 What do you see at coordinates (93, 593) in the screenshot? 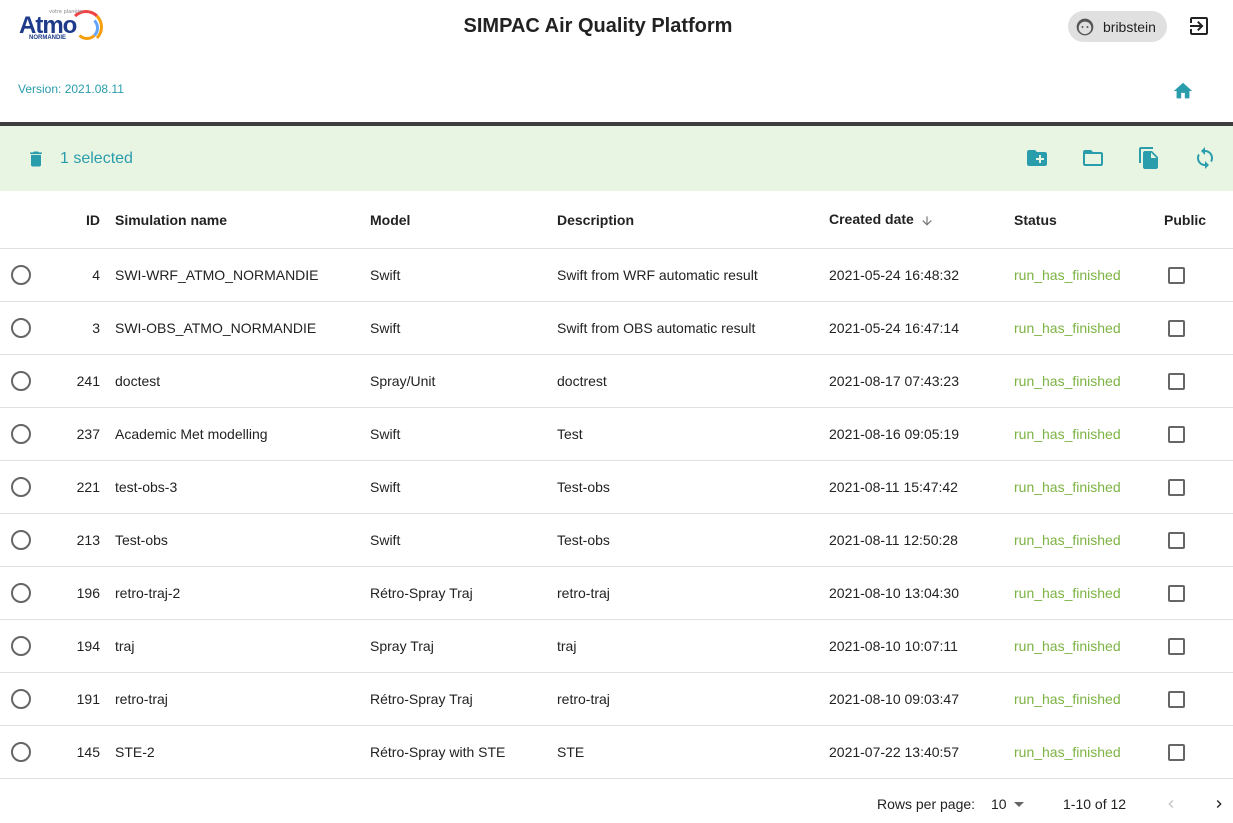
I see `cell-id: 196` at bounding box center [93, 593].